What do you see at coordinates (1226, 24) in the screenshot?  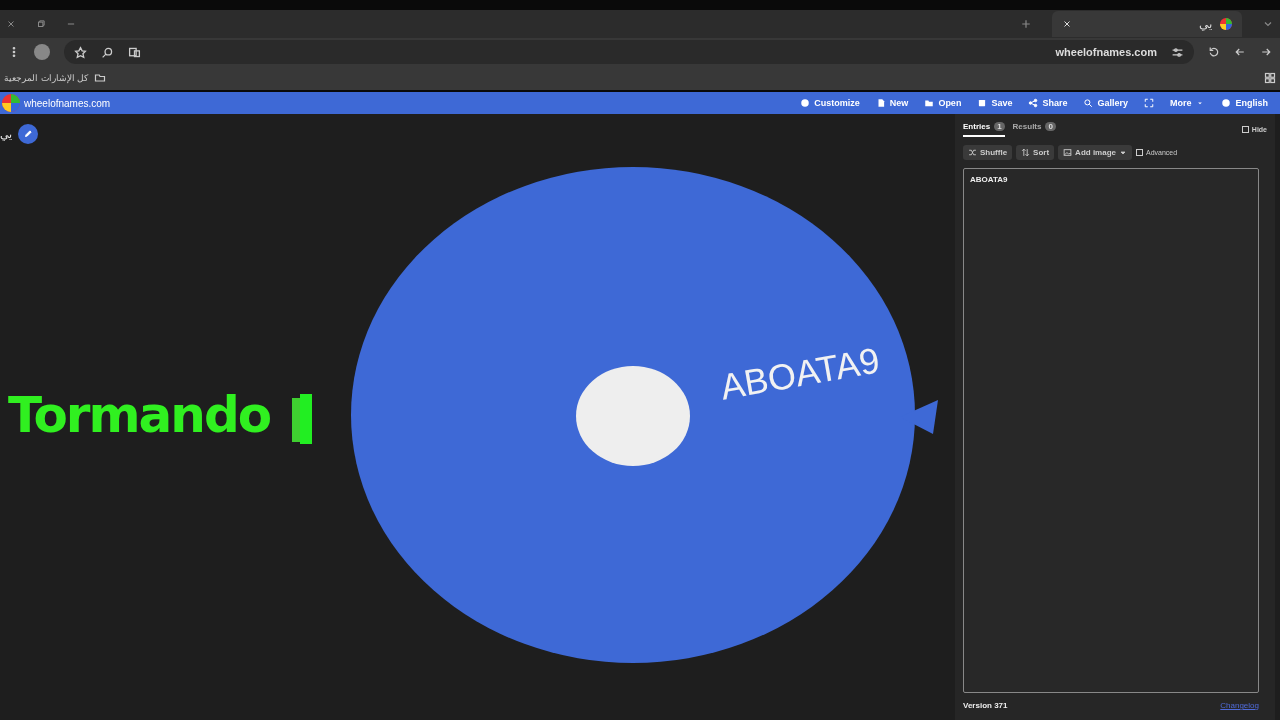 I see `wheel-icon` at bounding box center [1226, 24].